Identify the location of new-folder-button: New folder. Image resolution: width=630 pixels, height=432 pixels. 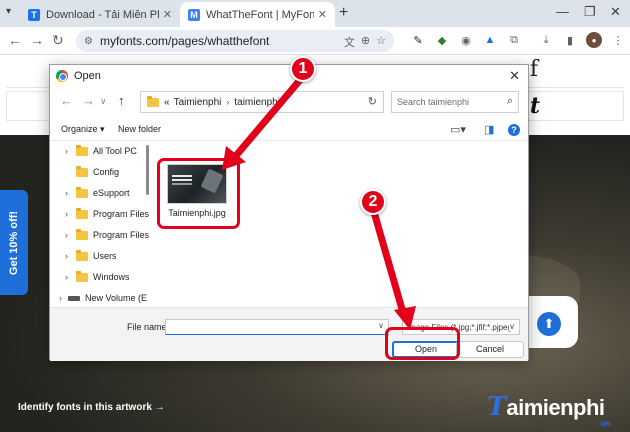
(139, 129).